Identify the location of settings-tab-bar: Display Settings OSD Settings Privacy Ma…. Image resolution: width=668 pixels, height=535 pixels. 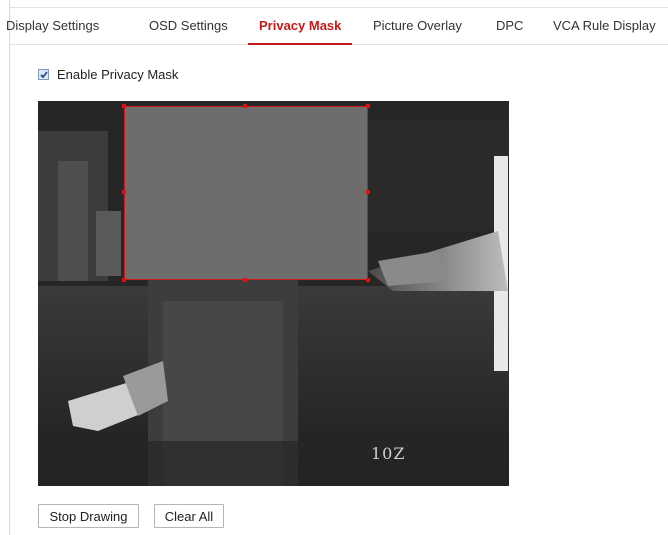
(337, 26).